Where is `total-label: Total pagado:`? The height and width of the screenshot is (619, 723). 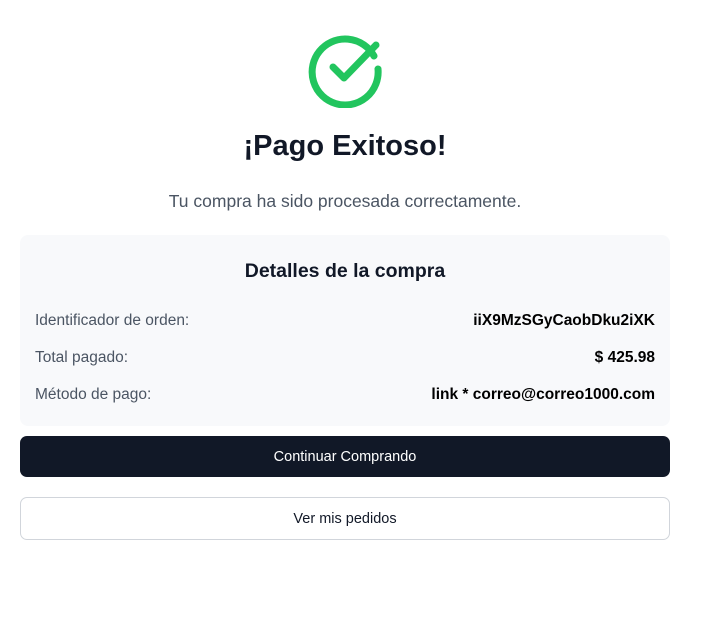
total-label: Total pagado: is located at coordinates (82, 357).